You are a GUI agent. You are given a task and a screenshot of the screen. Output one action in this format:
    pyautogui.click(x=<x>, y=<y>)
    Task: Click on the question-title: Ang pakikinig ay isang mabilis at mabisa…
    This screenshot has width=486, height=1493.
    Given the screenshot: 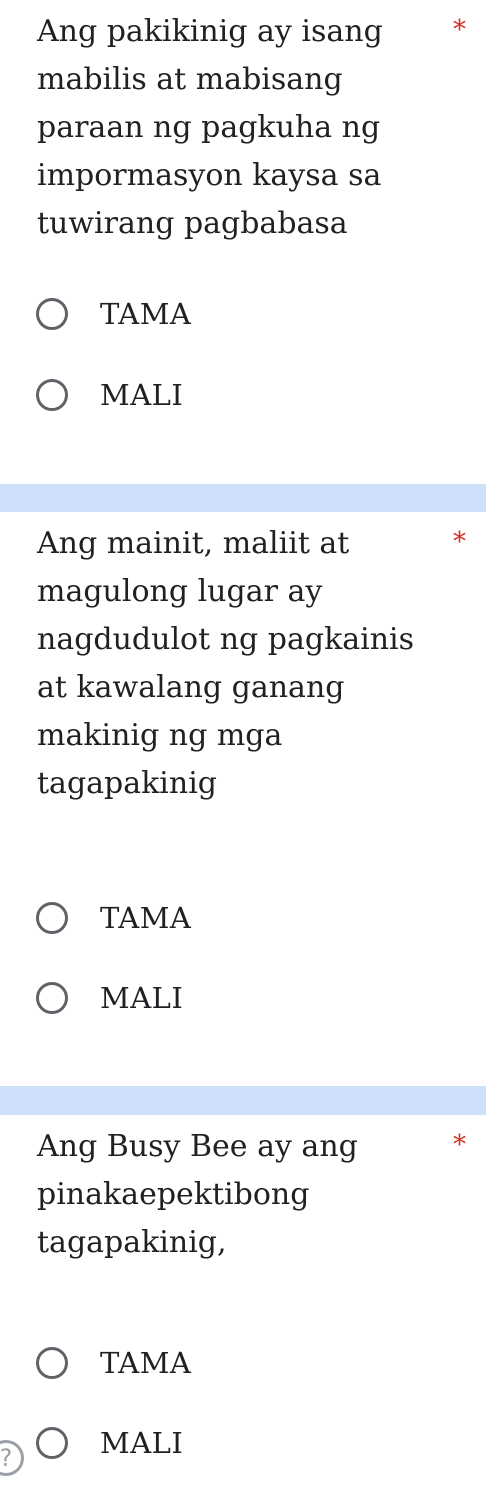 What is the action you would take?
    pyautogui.click(x=210, y=127)
    